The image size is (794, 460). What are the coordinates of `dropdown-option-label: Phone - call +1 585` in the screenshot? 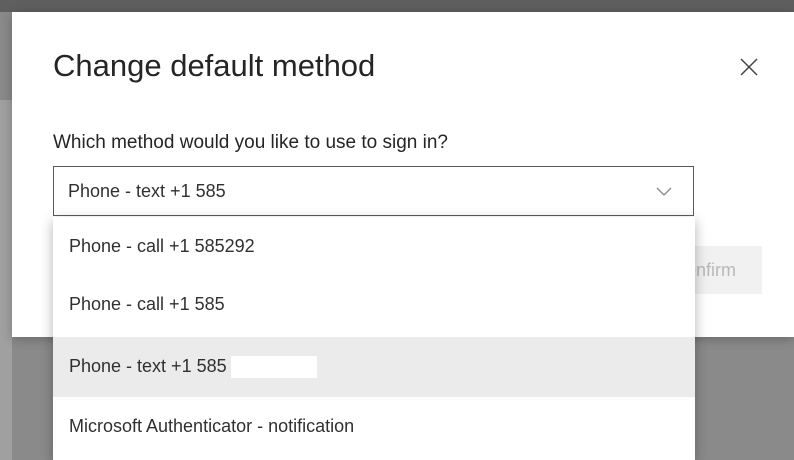 It's located at (147, 304).